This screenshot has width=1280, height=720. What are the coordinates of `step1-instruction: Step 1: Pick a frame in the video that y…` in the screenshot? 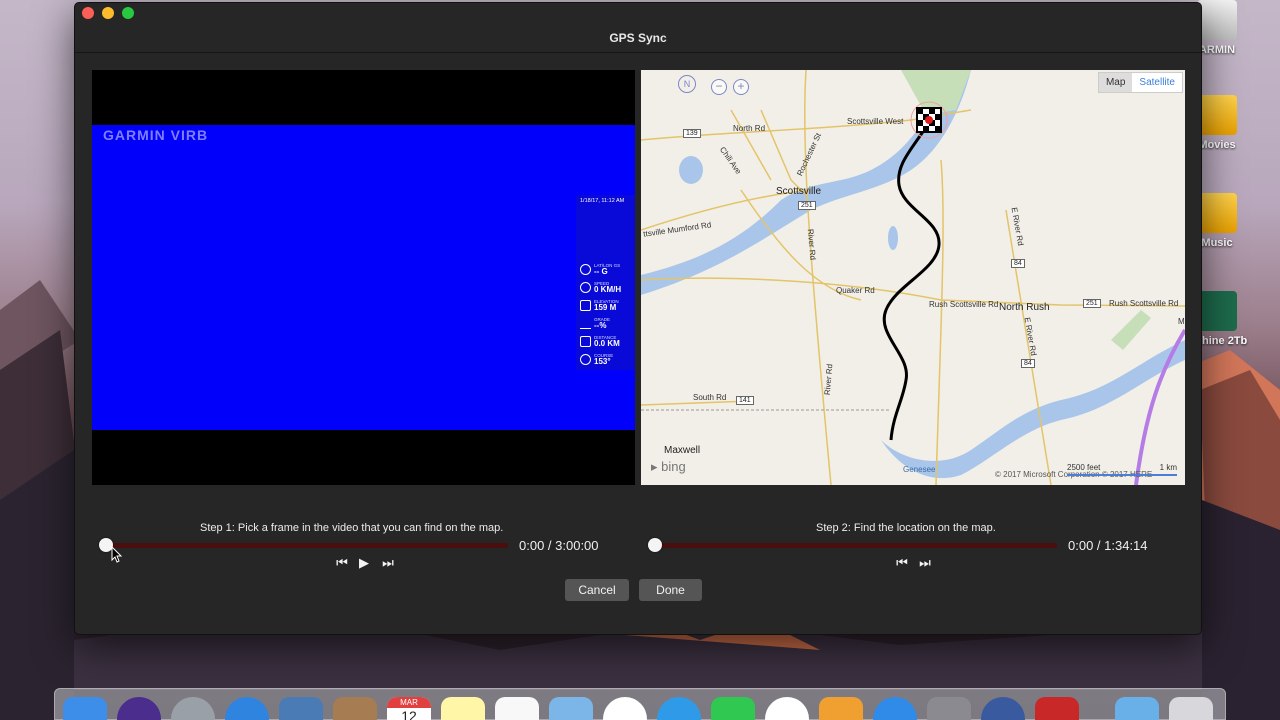 It's located at (352, 528).